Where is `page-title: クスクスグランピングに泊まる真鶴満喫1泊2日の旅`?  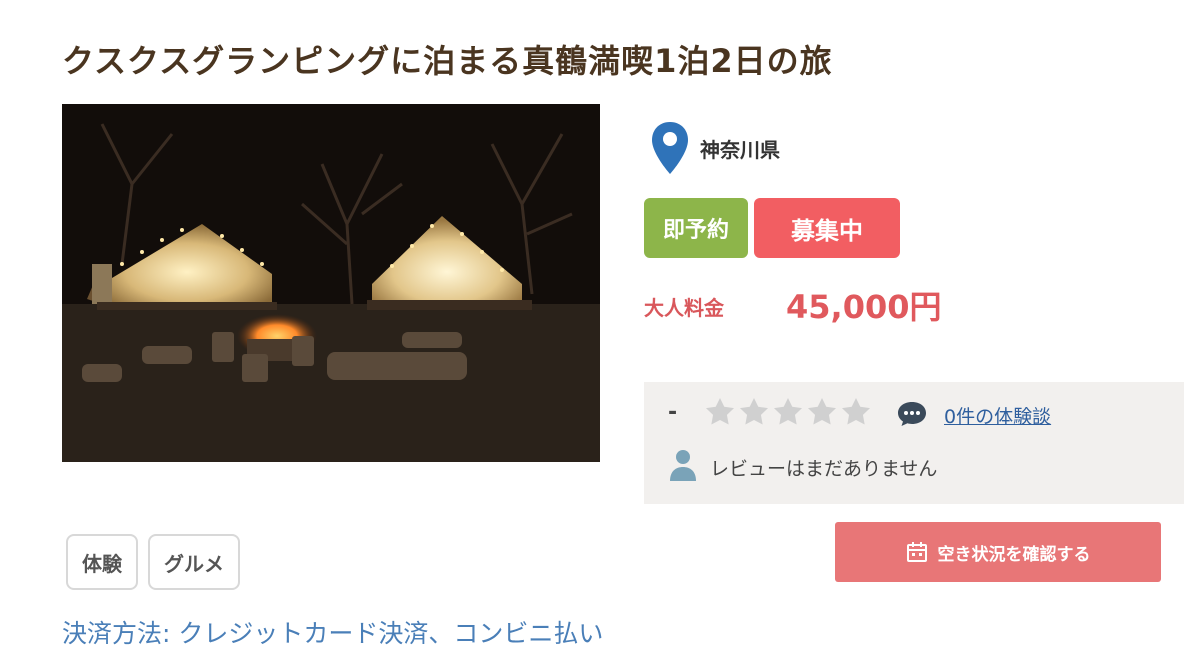 page-title: クスクスグランピングに泊まる真鶴満喫1泊2日の旅 is located at coordinates (447, 61).